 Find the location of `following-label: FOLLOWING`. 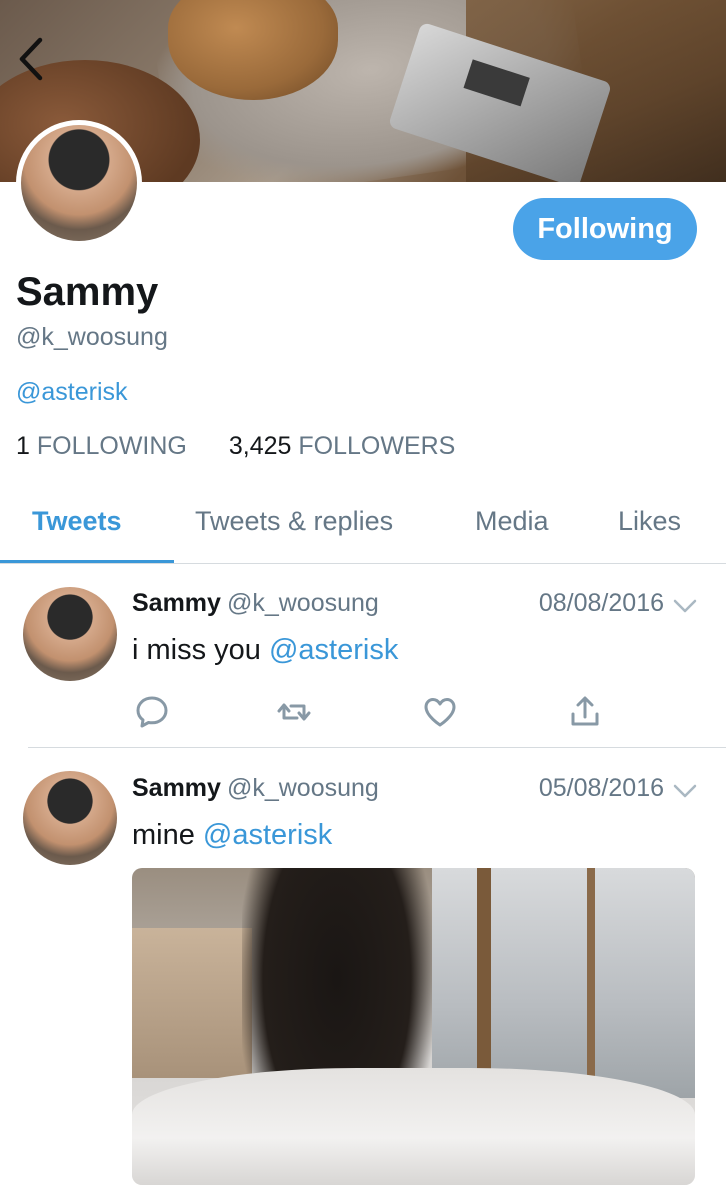

following-label: FOLLOWING is located at coordinates (111, 446).